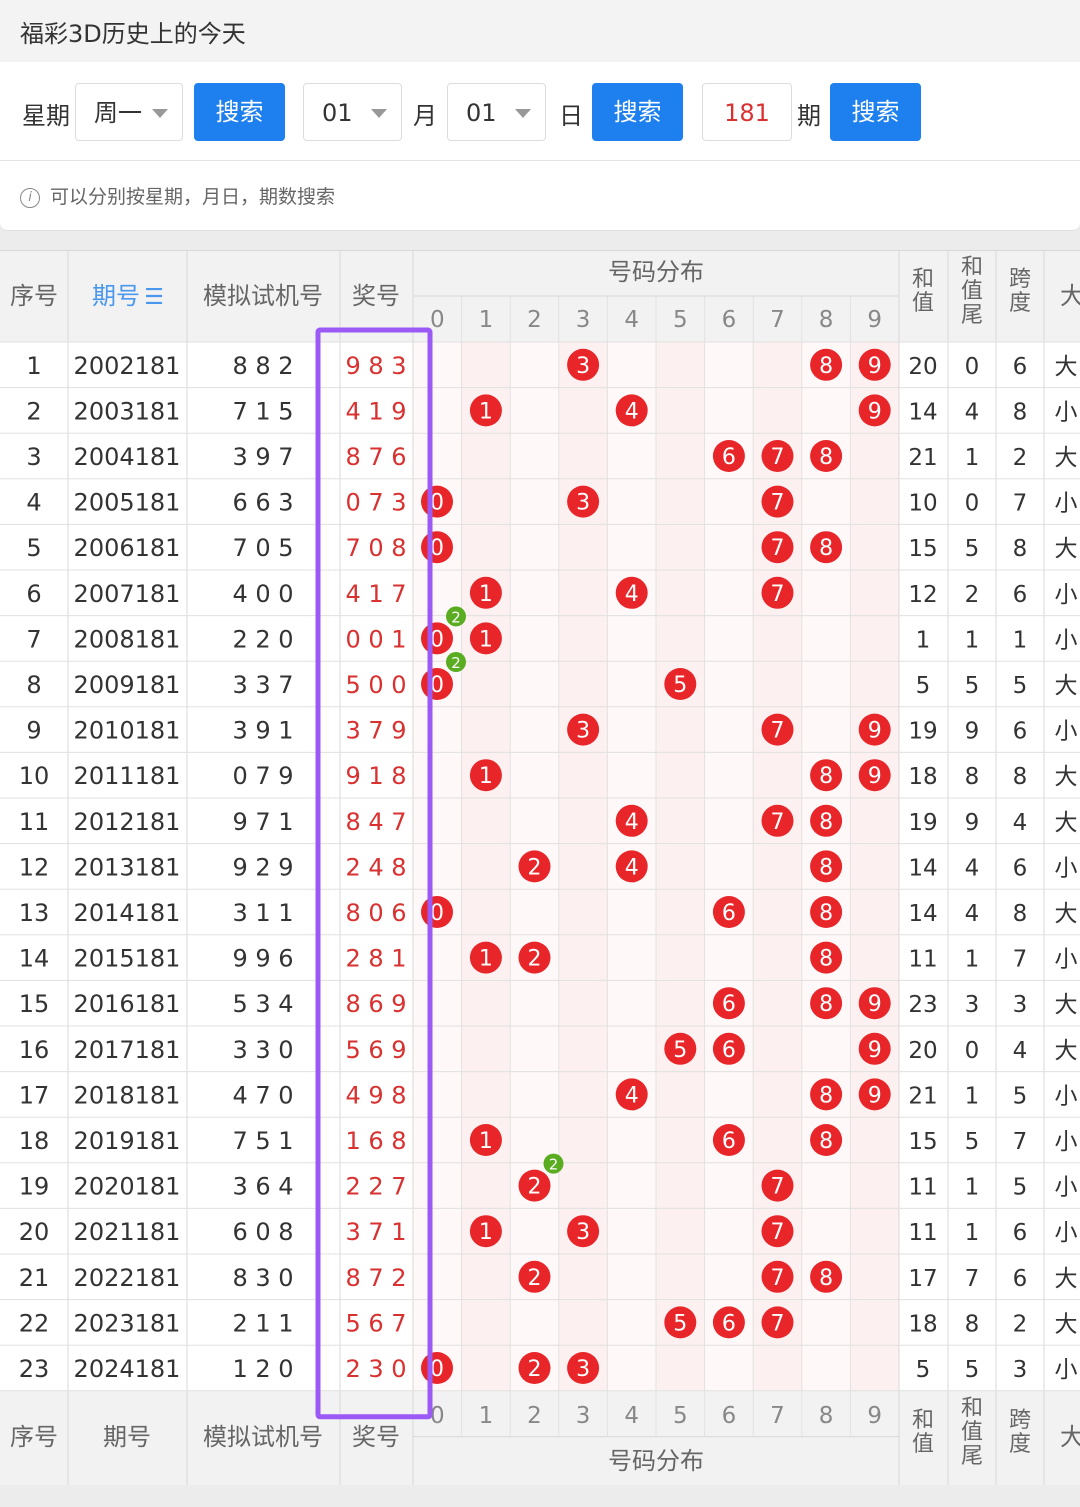  What do you see at coordinates (33, 548) in the screenshot?
I see `cell-seq: 5` at bounding box center [33, 548].